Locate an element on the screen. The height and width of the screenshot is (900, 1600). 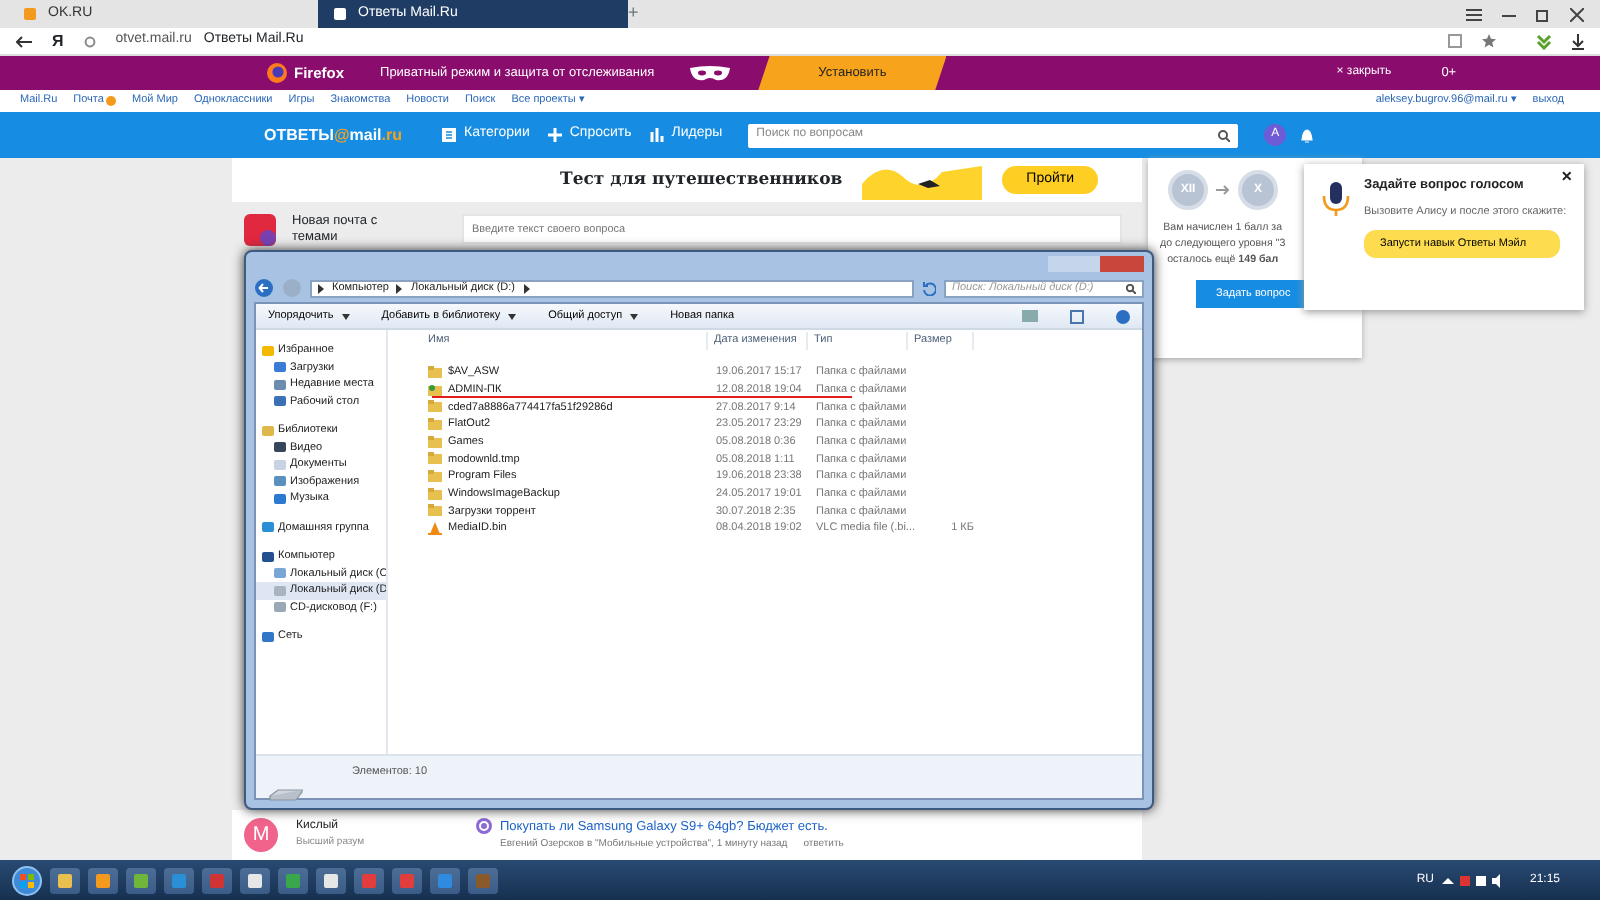
yandex-button: Я is located at coordinates (58, 41).